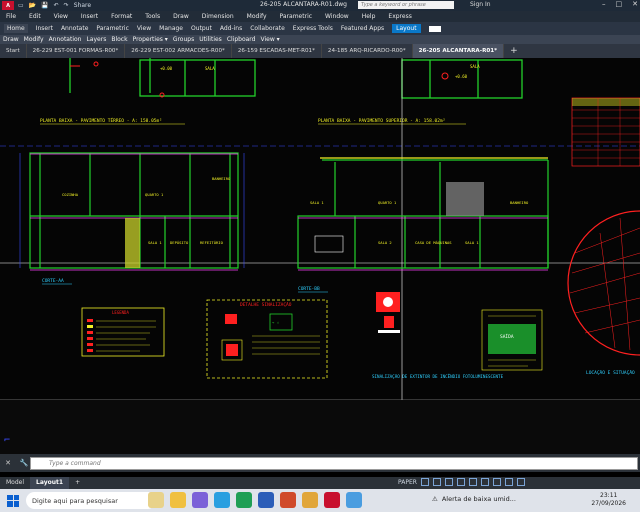 Image resolution: width=640 pixels, height=512 pixels. I want to click on task-view-icon, so click(156, 500).